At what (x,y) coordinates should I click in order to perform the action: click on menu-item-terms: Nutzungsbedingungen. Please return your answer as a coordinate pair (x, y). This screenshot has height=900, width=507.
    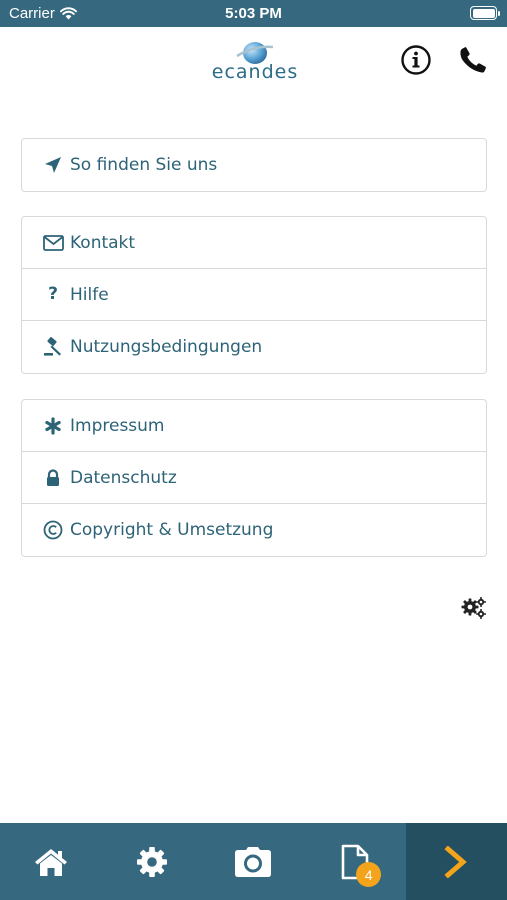
    Looking at the image, I should click on (254, 347).